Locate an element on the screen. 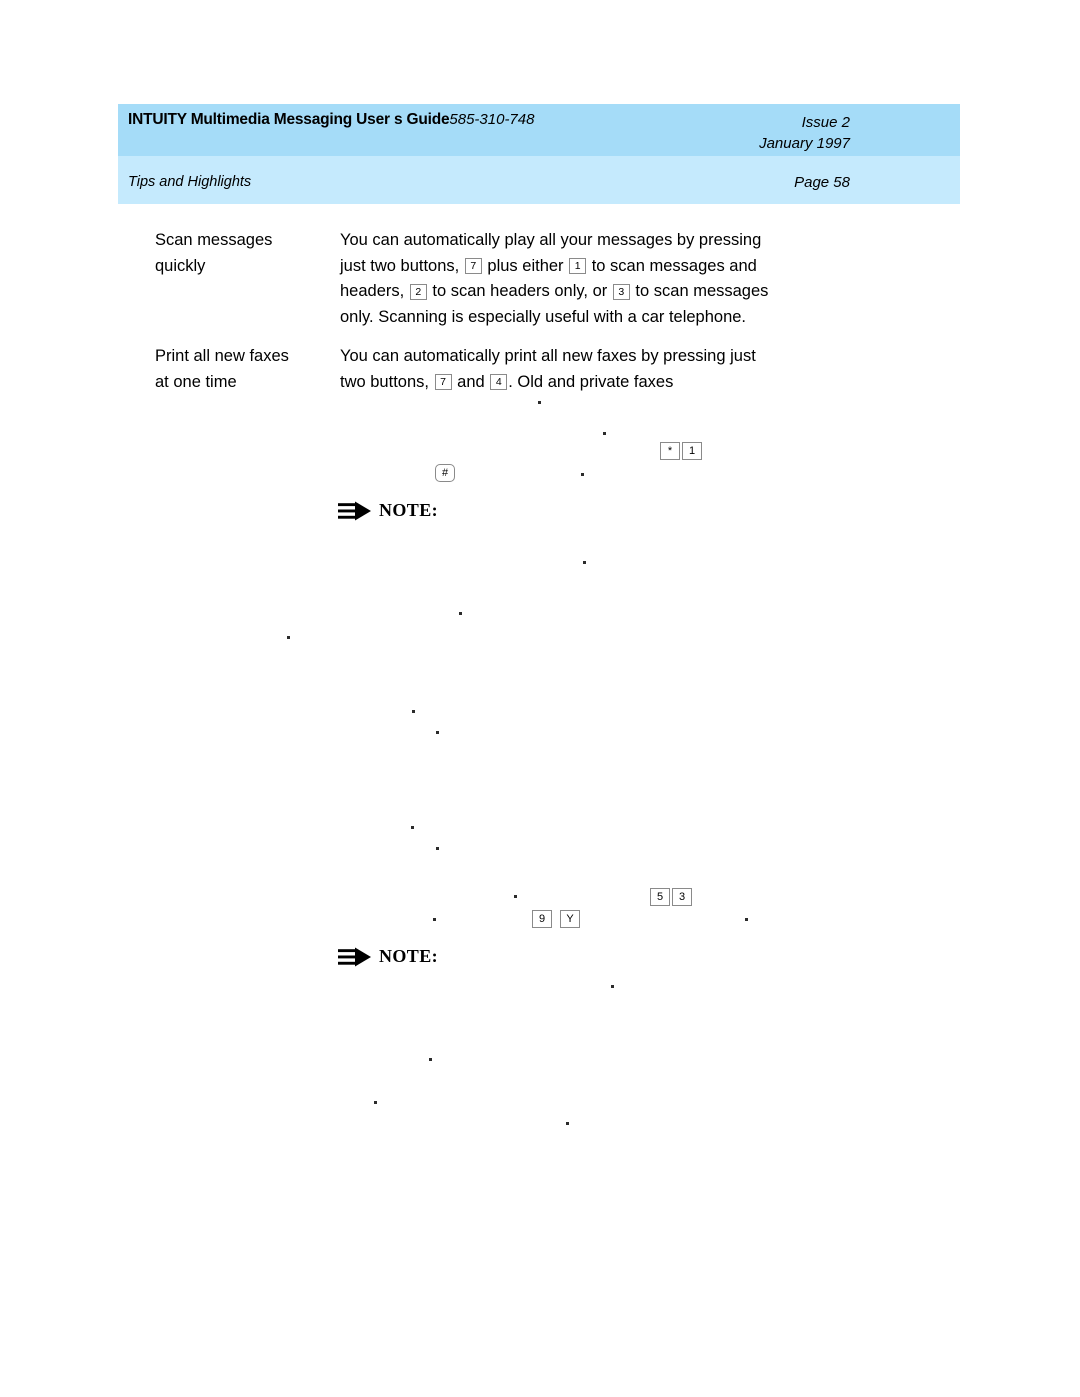 The height and width of the screenshot is (1397, 1080). keypad-key-4: 4 is located at coordinates (499, 382).